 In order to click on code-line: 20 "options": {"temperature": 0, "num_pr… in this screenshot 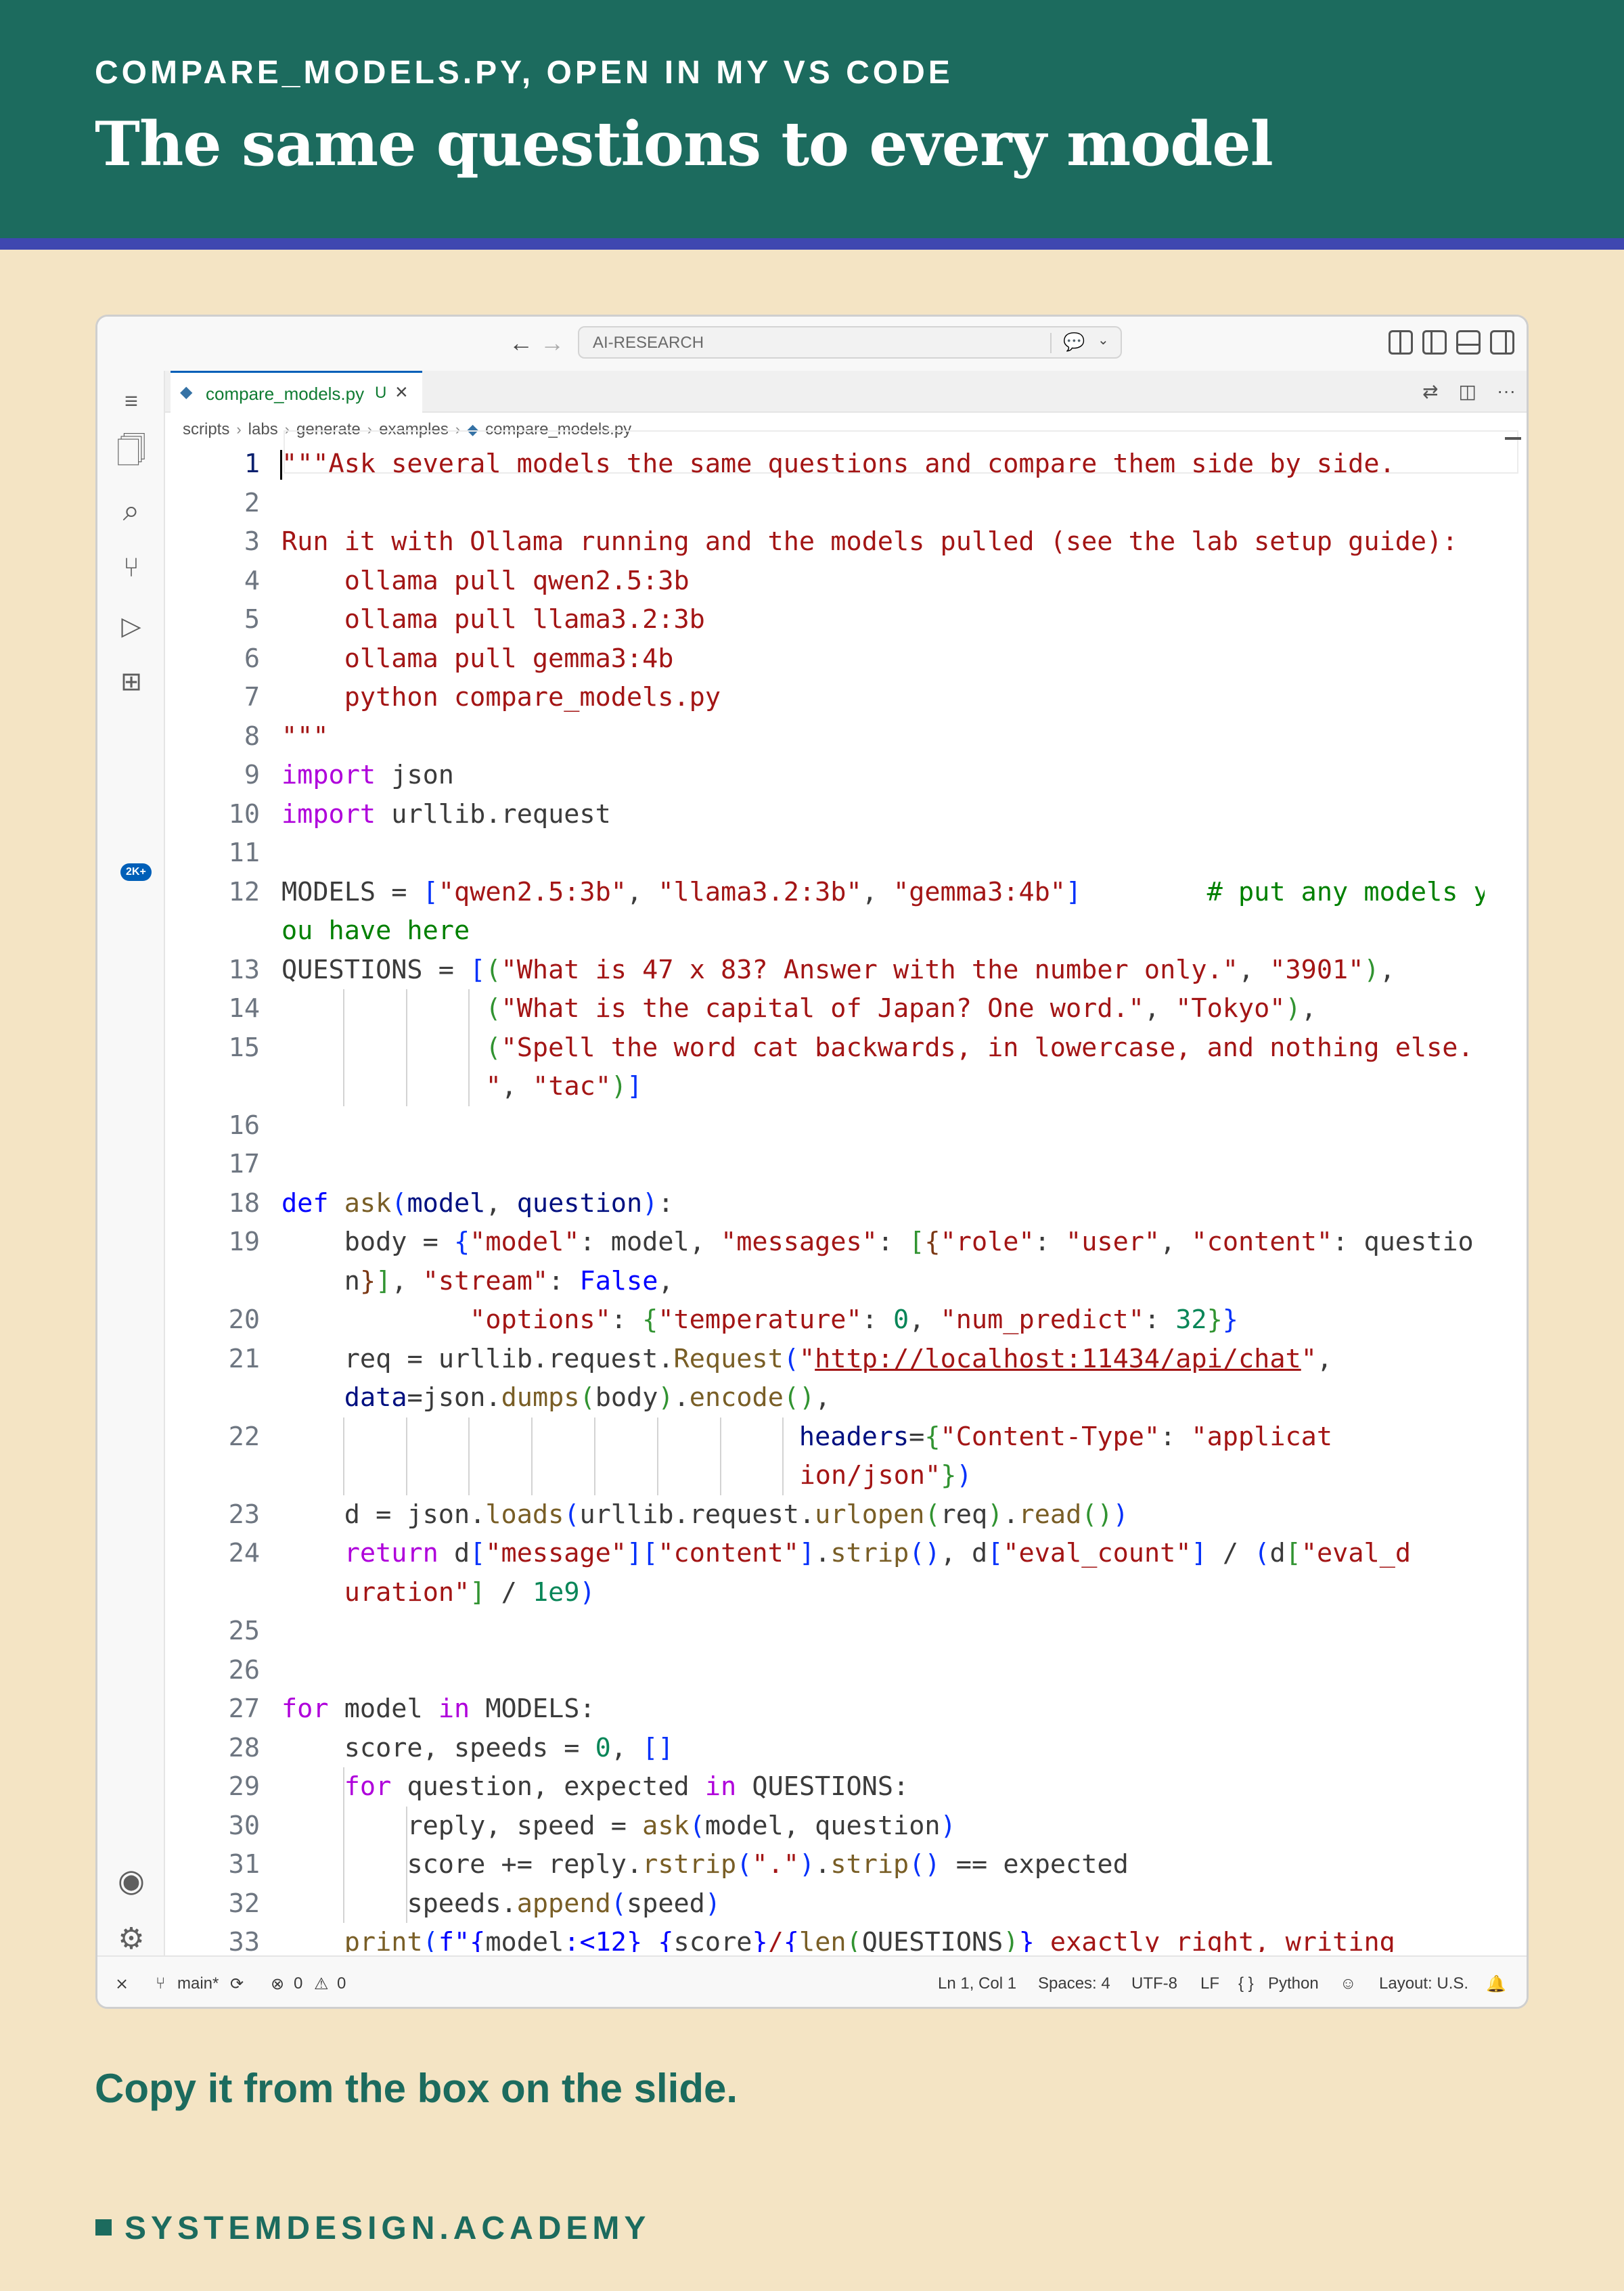, I will do `click(835, 1320)`.